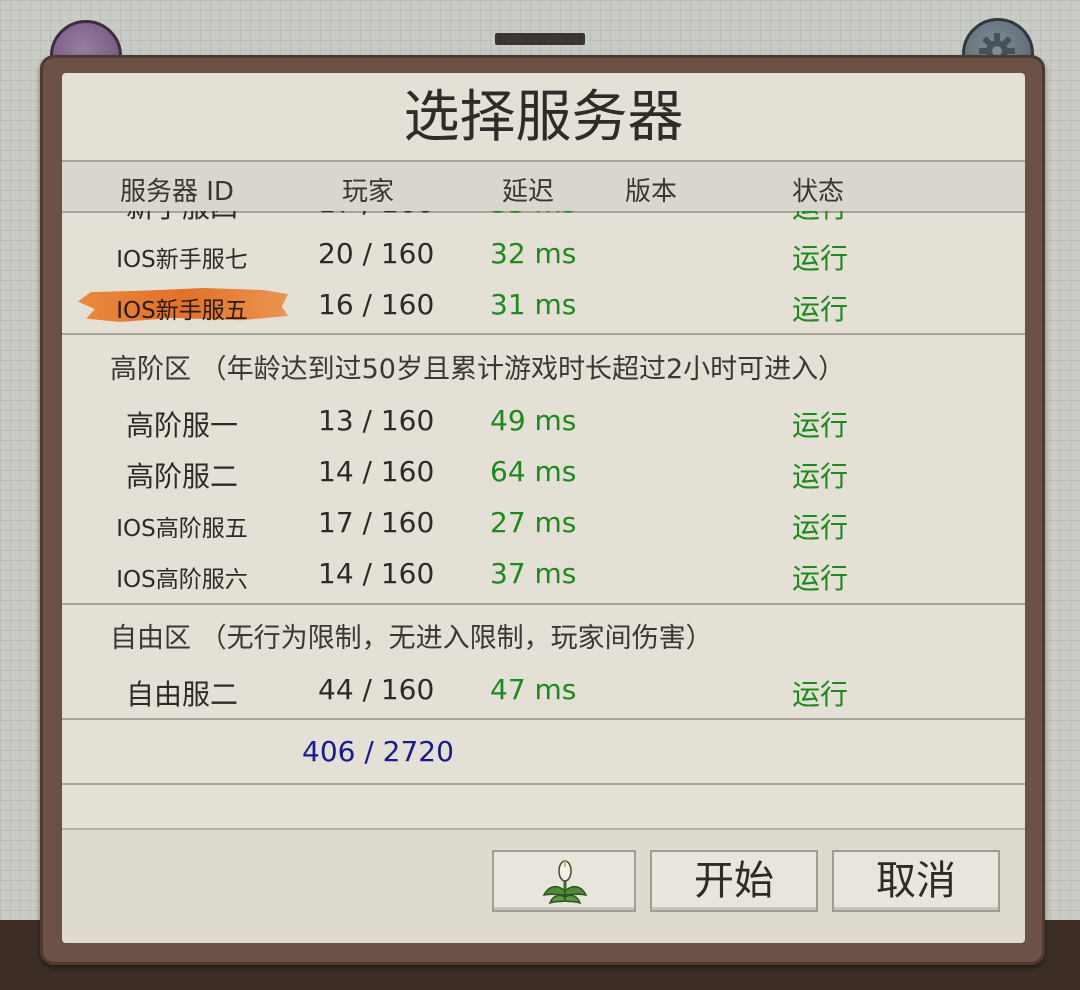 The width and height of the screenshot is (1080, 990). I want to click on server-ping: 27 ms, so click(533, 522).